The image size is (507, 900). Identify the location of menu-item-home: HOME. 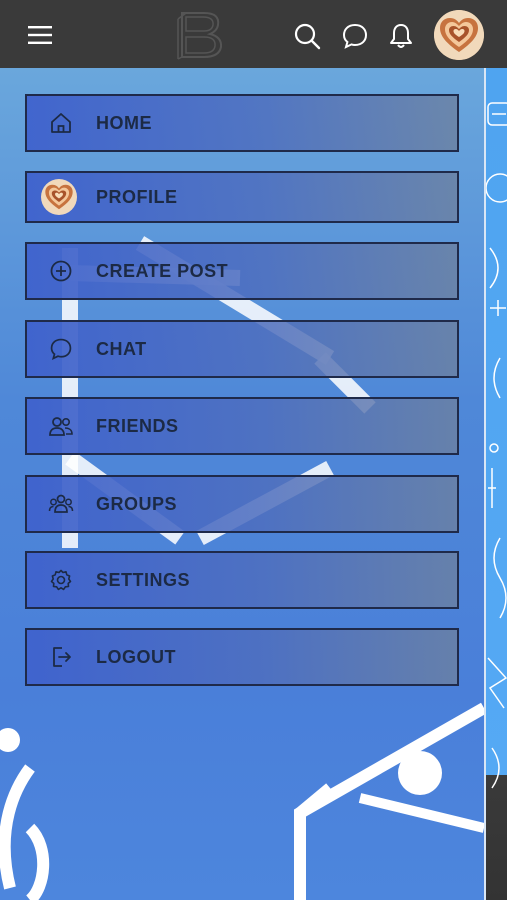
(242, 123).